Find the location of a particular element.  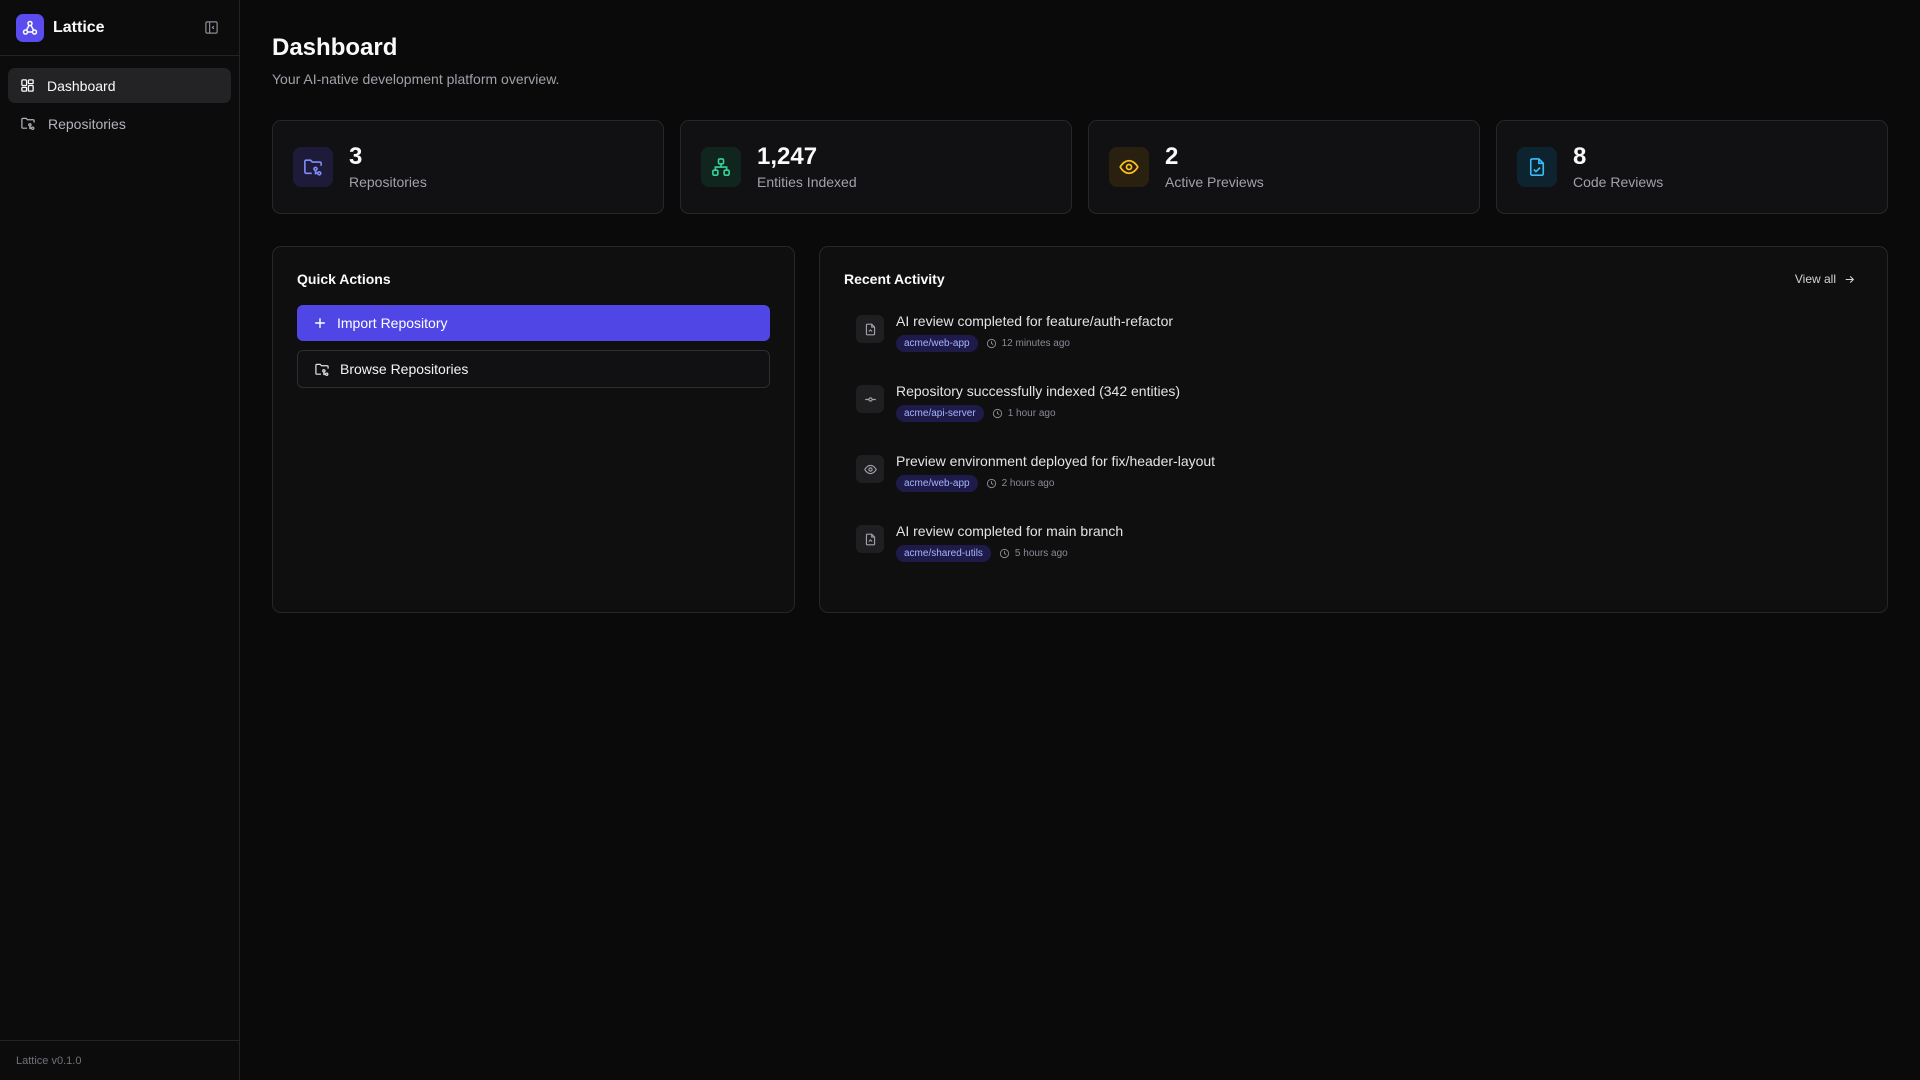

stat-value: 3 is located at coordinates (356, 156).